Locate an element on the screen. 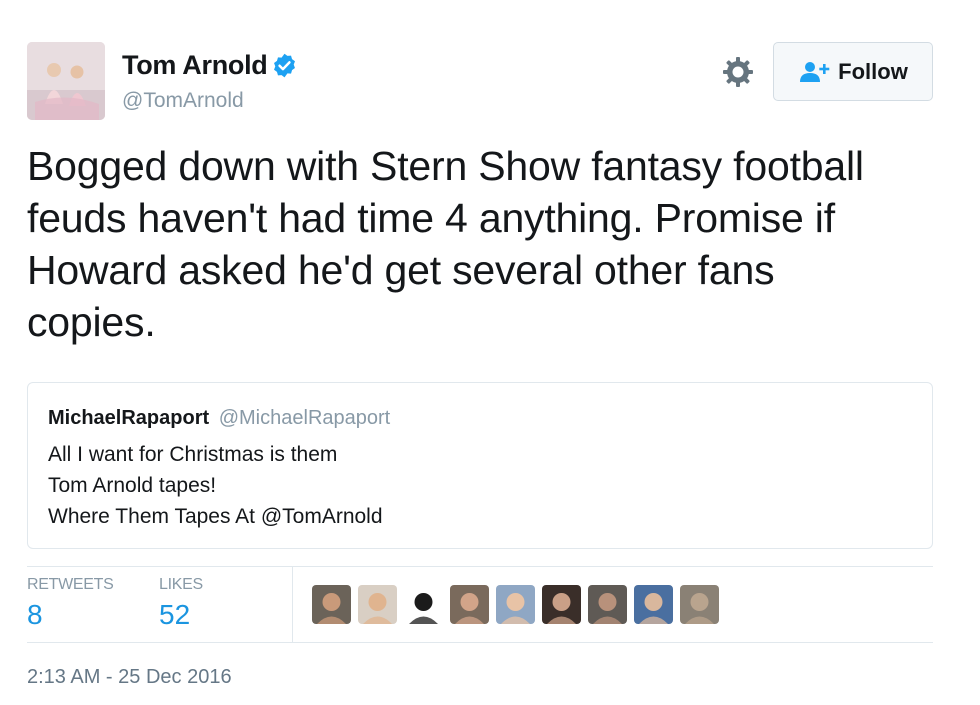 This screenshot has height=705, width=980. follow-label: Follow is located at coordinates (873, 71).